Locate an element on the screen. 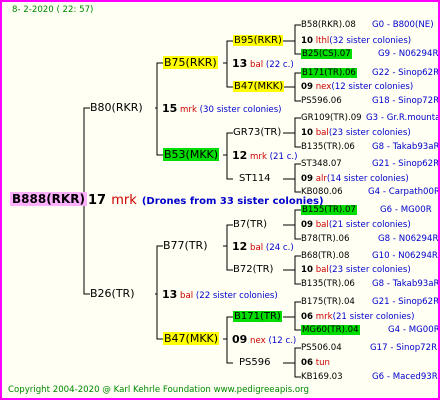 Image resolution: width=440 pixels, height=400 pixels. gen3-info-7: 06 tun is located at coordinates (315, 363).